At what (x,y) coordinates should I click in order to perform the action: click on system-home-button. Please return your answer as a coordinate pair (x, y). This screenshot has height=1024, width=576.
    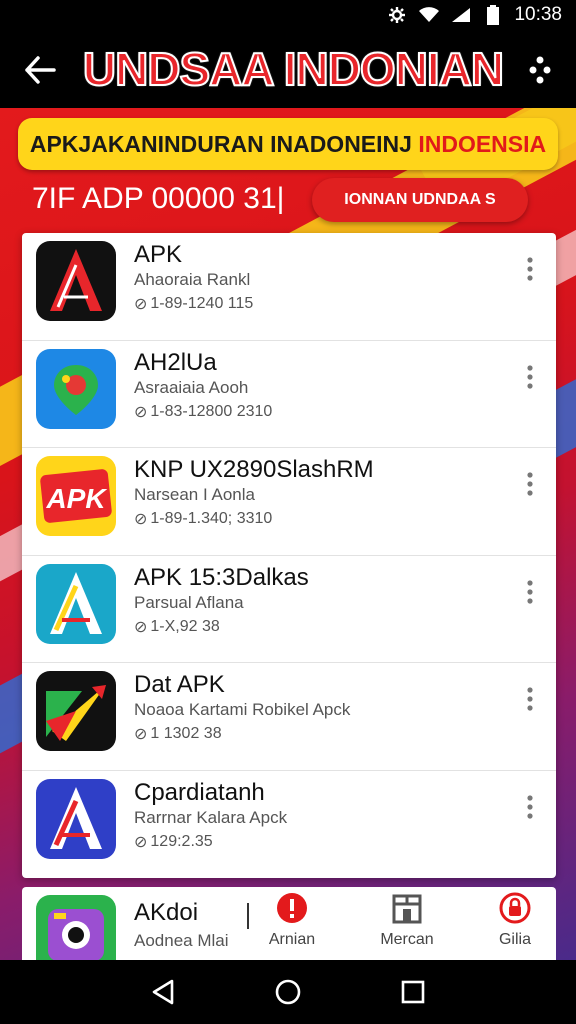
    Looking at the image, I should click on (288, 992).